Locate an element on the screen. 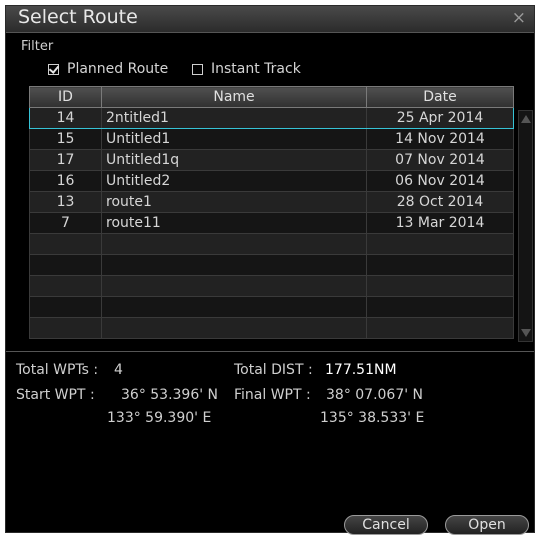 The height and width of the screenshot is (538, 540). table-row: 17 Untitled1q 07 Nov 2014 is located at coordinates (271, 160).